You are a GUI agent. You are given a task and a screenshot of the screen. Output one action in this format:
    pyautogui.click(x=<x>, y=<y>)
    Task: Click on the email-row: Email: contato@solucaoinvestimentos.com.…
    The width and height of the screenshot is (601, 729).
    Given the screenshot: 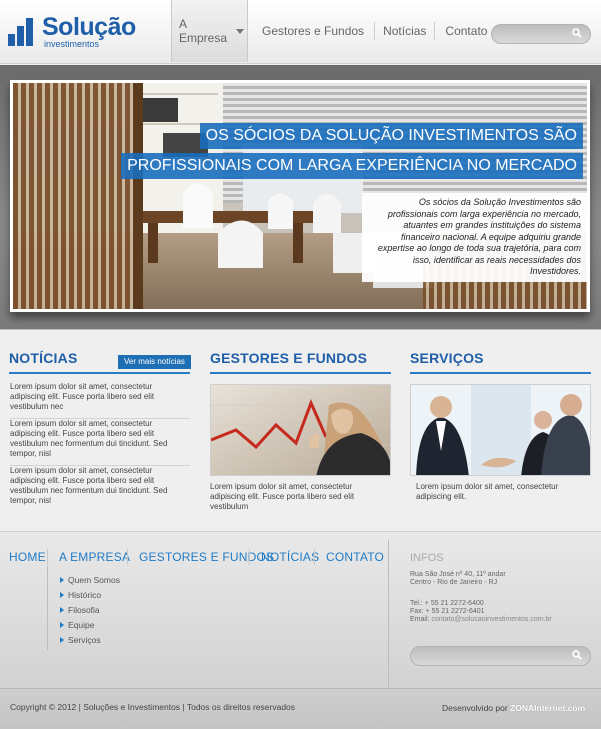 What is the action you would take?
    pyautogui.click(x=481, y=620)
    